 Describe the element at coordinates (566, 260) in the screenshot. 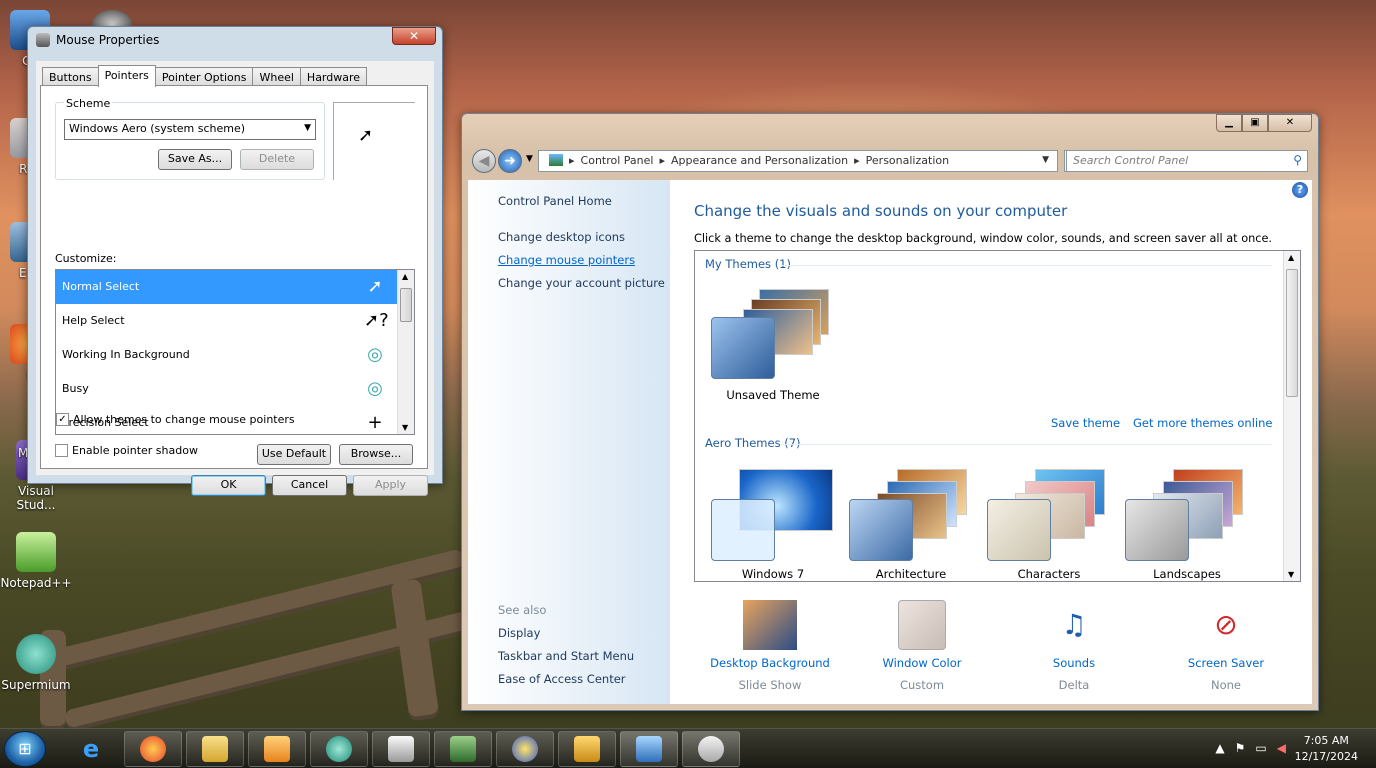

I see `change-mouse-pointers-link: Change mouse pointers` at that location.